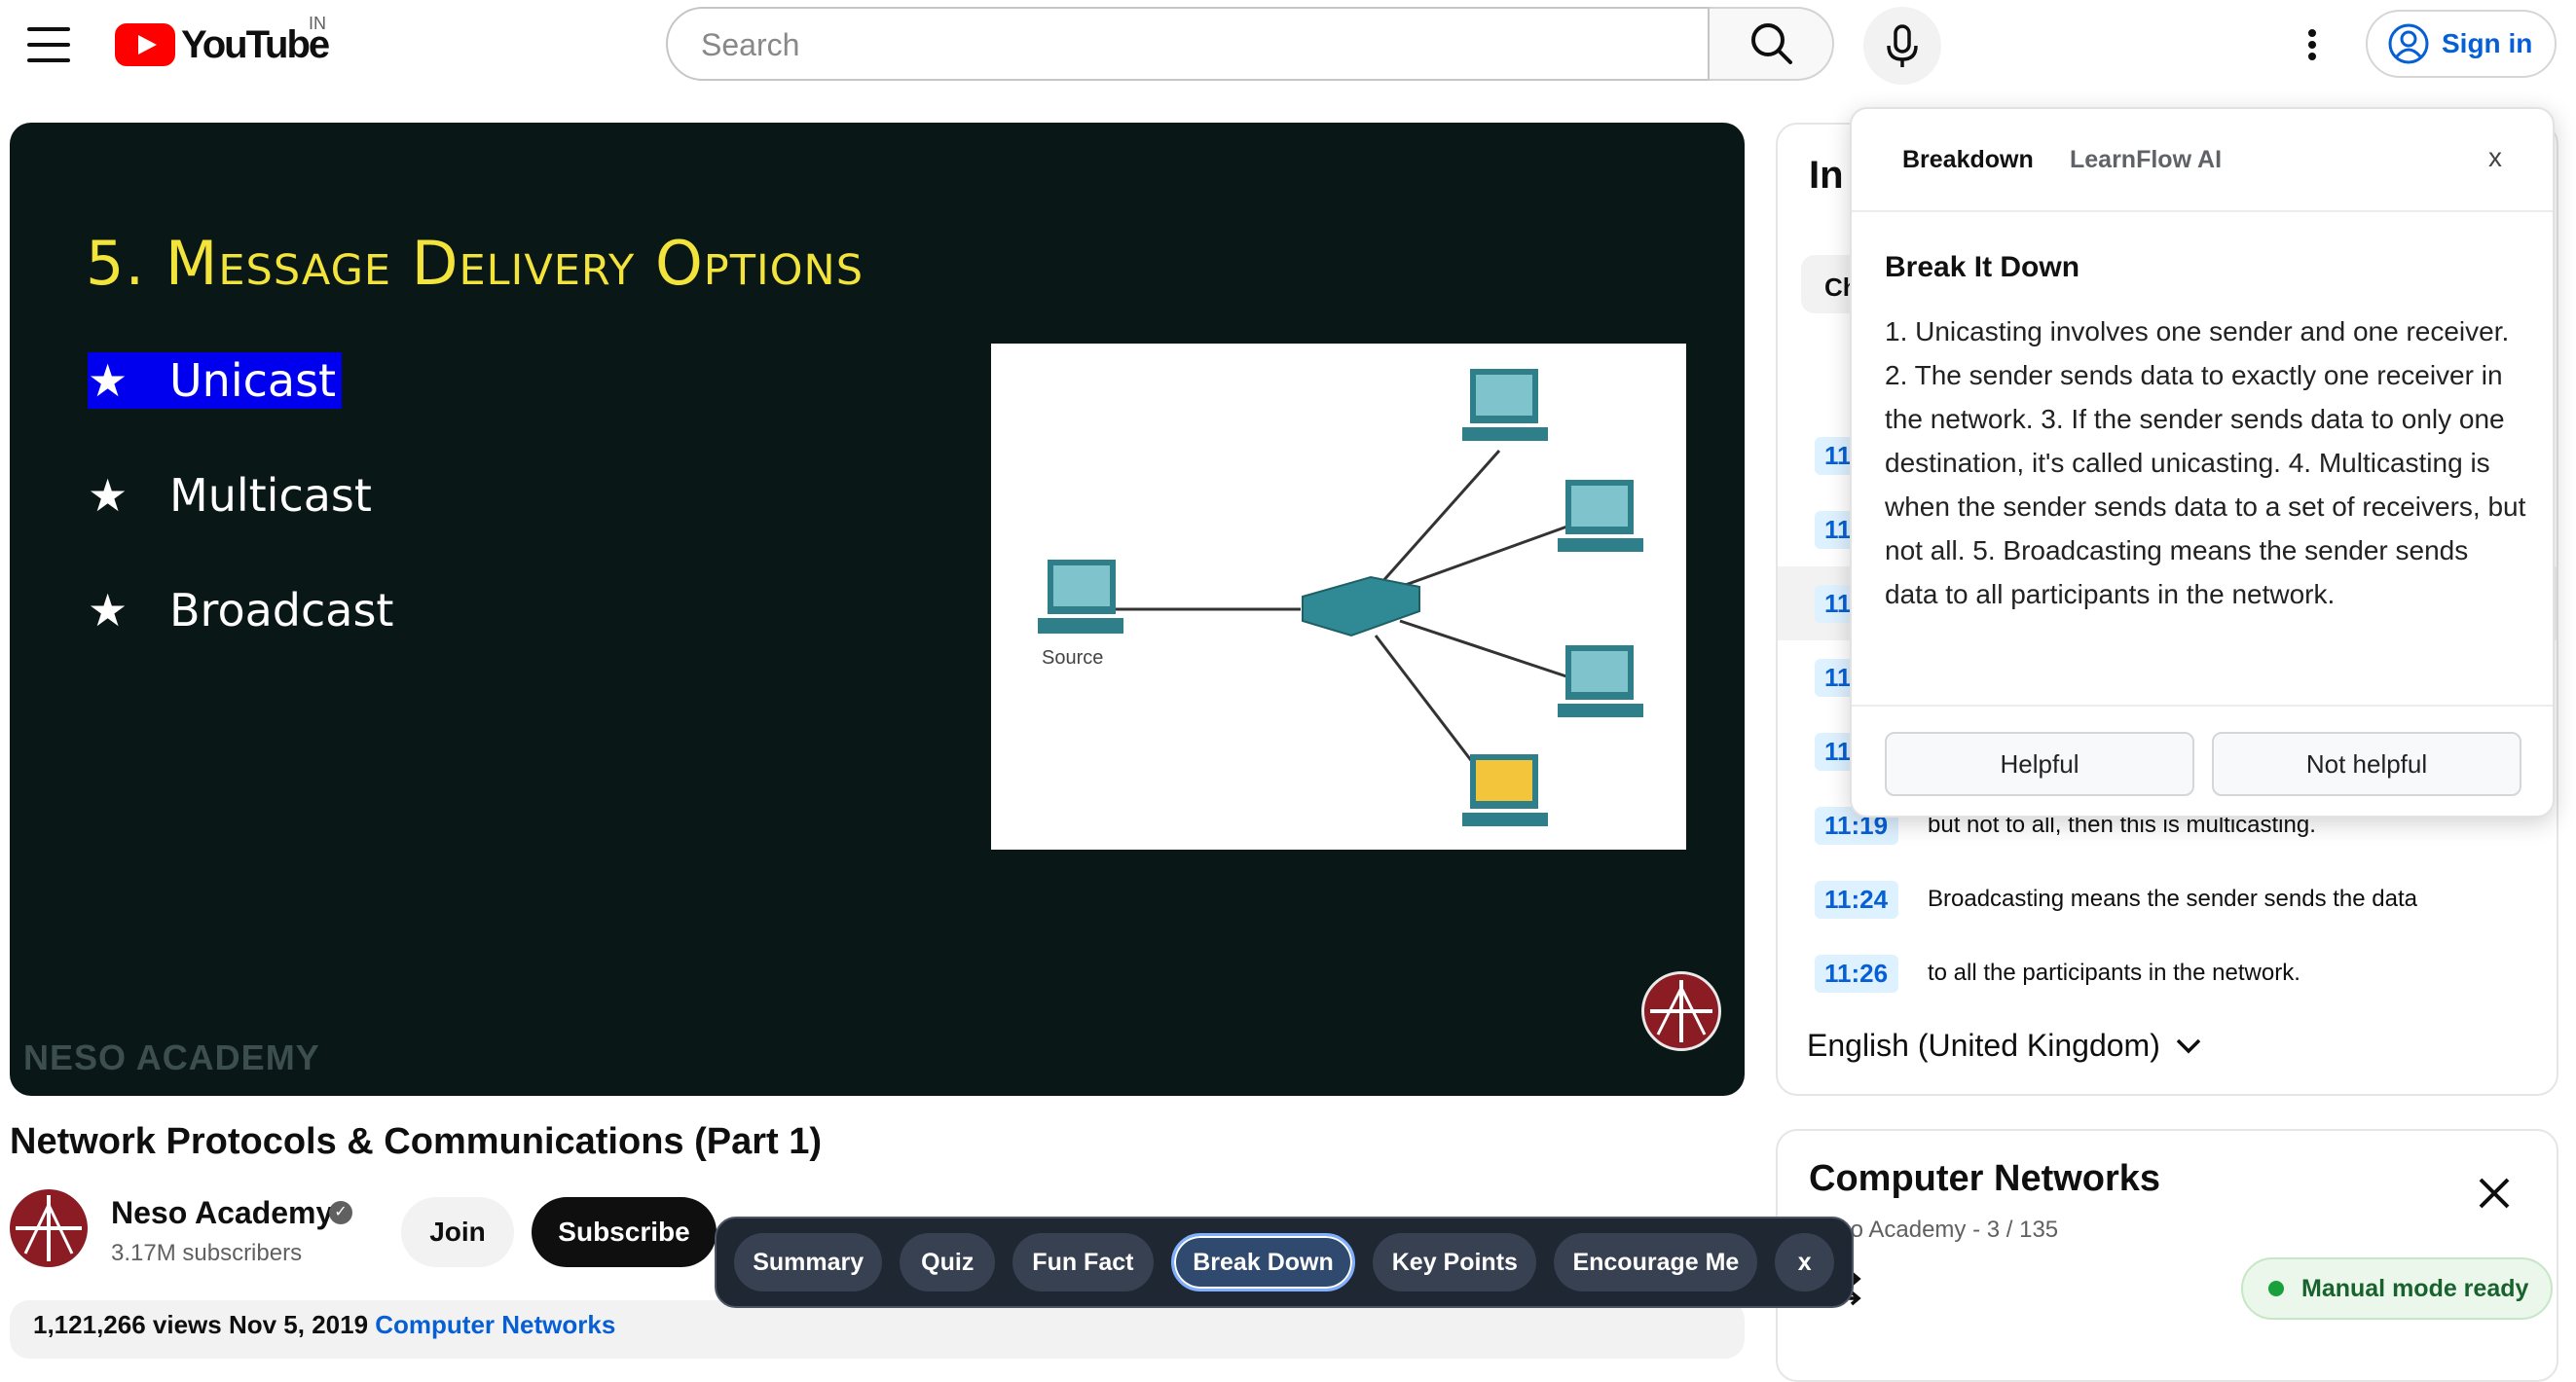 The width and height of the screenshot is (2576, 1382). I want to click on playlist-title: Computer Networks, so click(1984, 1179).